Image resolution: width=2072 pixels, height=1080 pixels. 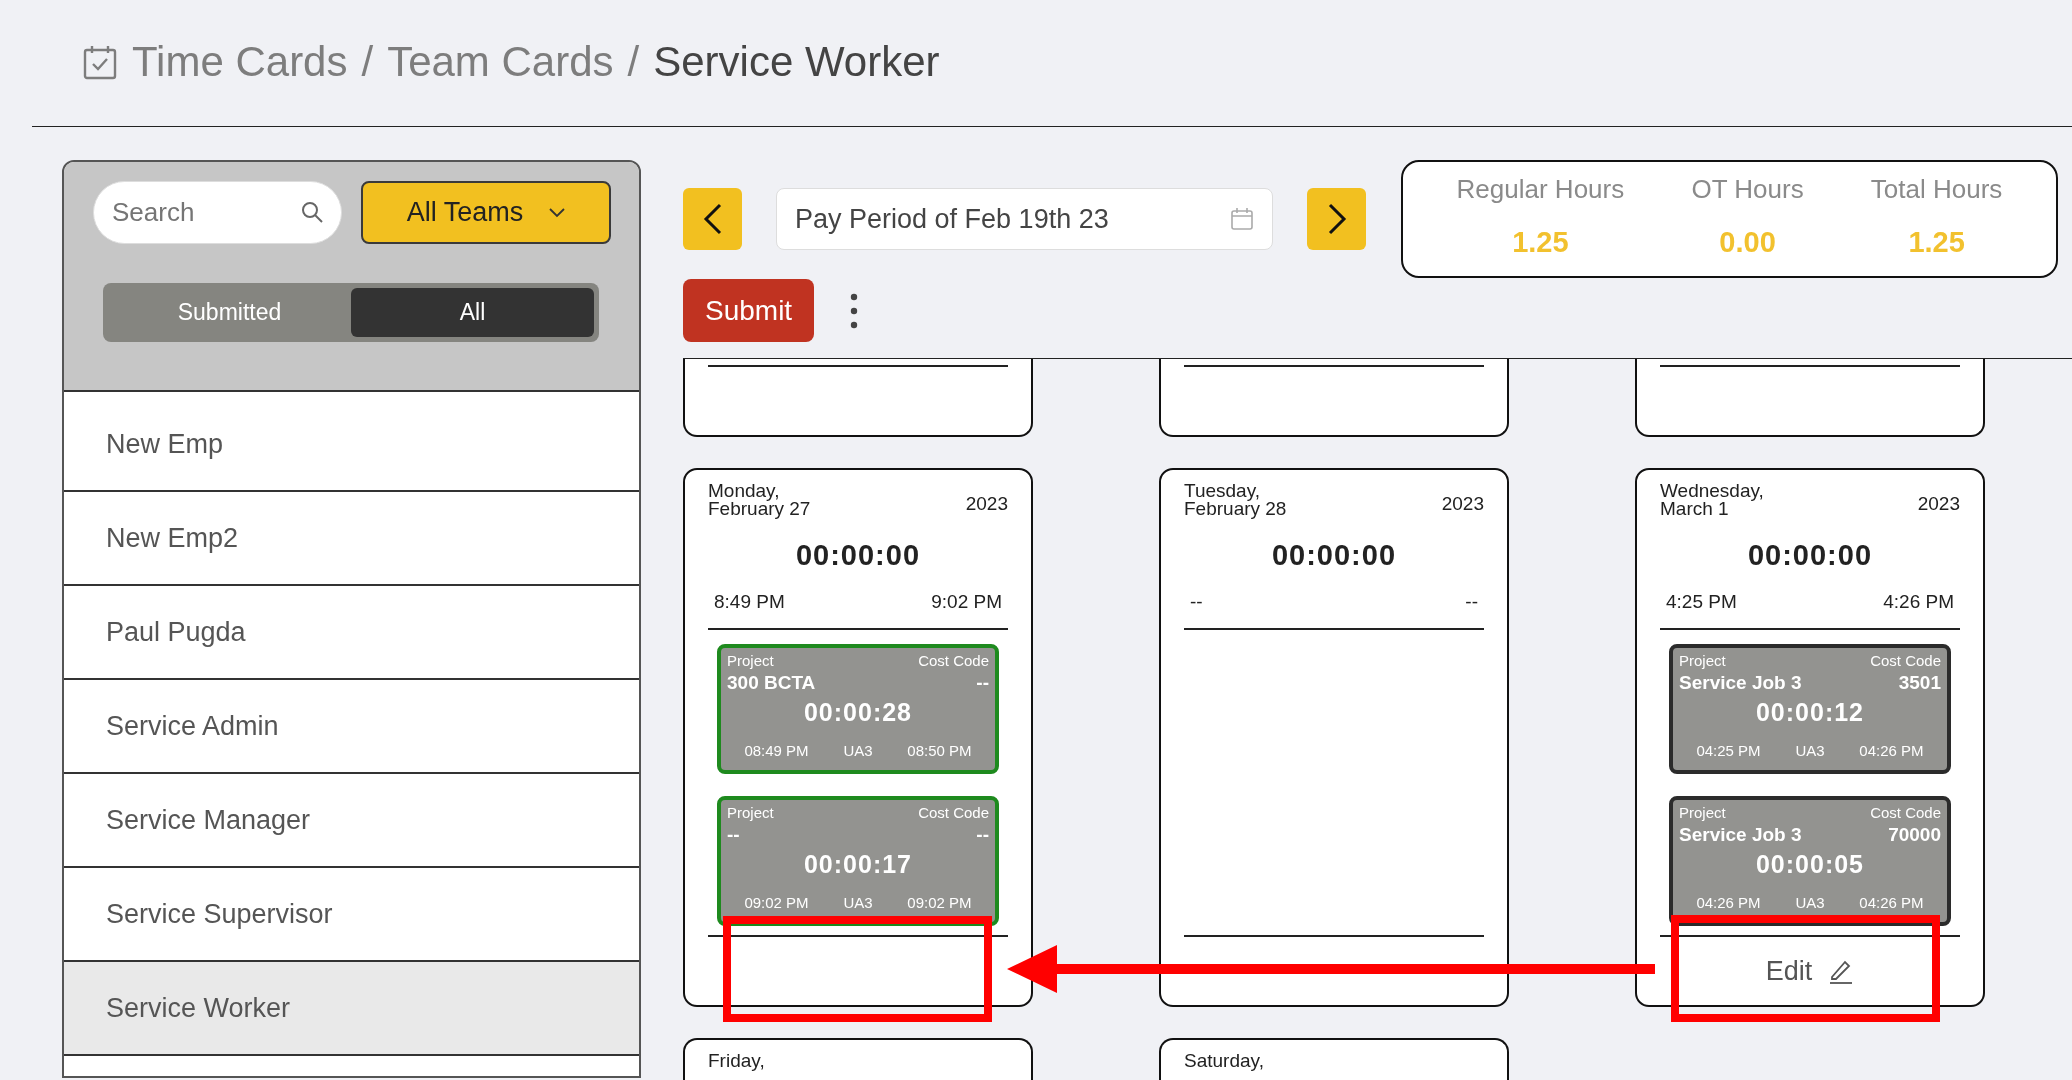 I want to click on entry-start-time: 08:49 PM, so click(x=776, y=750).